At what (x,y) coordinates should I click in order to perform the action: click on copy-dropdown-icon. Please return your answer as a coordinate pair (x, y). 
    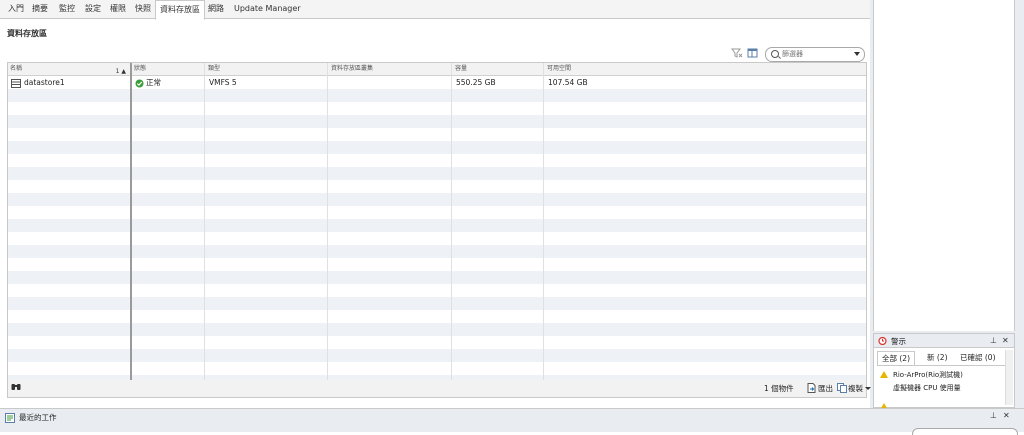
    Looking at the image, I should click on (868, 388).